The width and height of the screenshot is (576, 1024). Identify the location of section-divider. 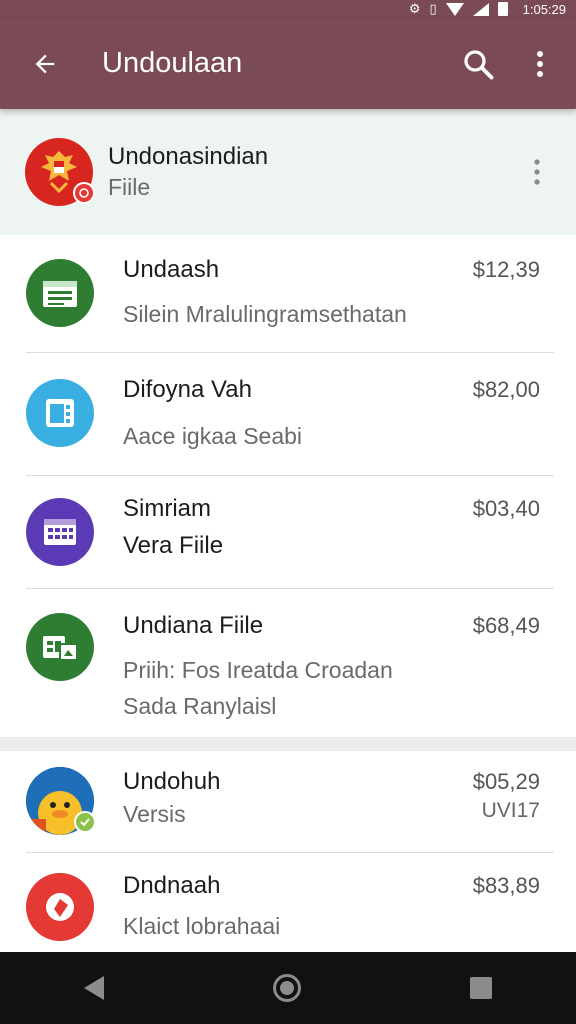
(288, 744).